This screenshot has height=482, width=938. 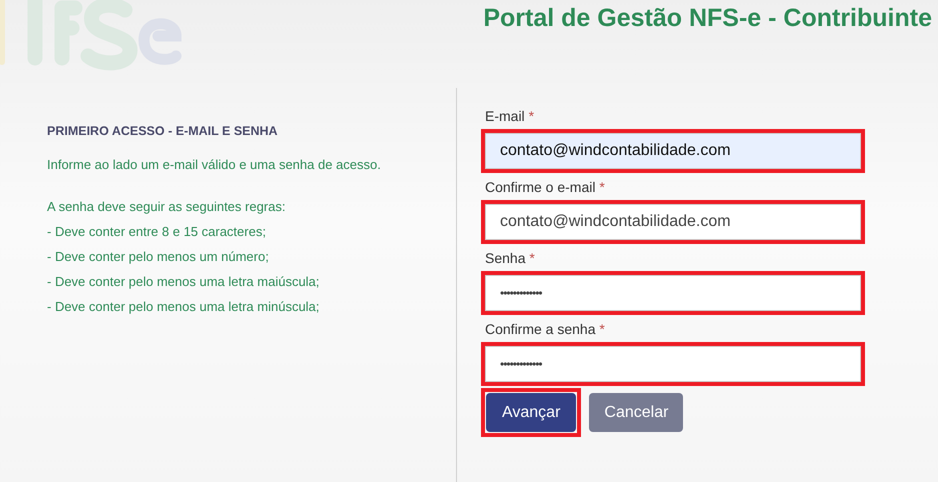 I want to click on field-label: Senha *, so click(x=510, y=258).